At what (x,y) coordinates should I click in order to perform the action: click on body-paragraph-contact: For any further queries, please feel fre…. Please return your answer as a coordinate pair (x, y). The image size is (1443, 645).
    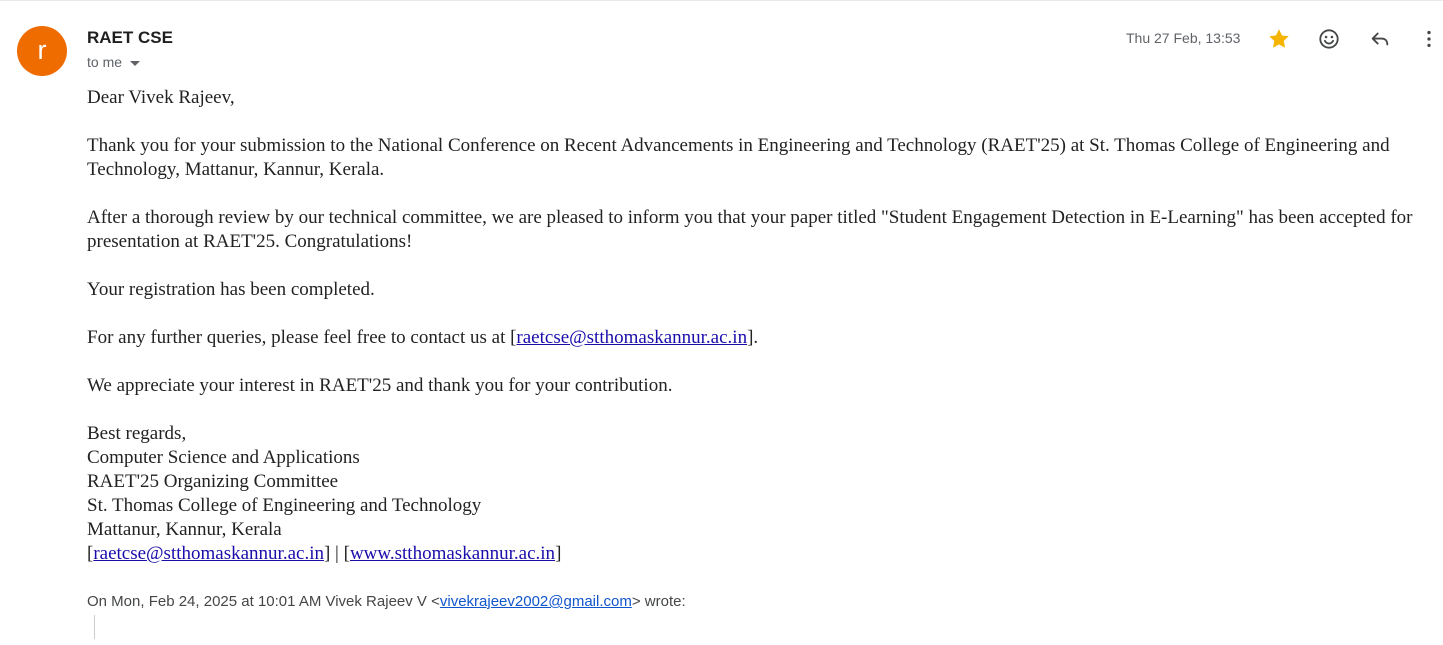
    Looking at the image, I should click on (762, 338).